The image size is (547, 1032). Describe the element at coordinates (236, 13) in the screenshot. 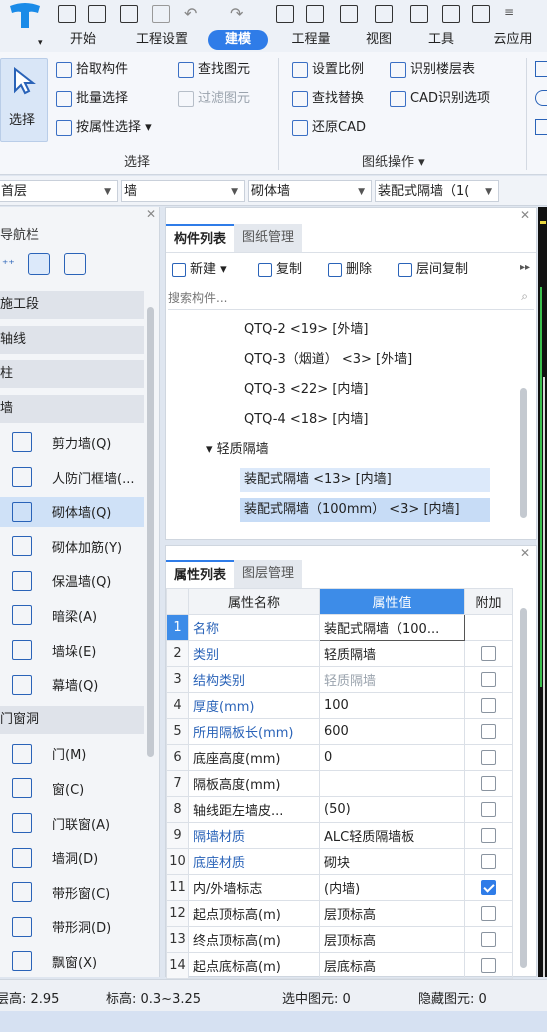

I see `redo-icon: ↷` at that location.